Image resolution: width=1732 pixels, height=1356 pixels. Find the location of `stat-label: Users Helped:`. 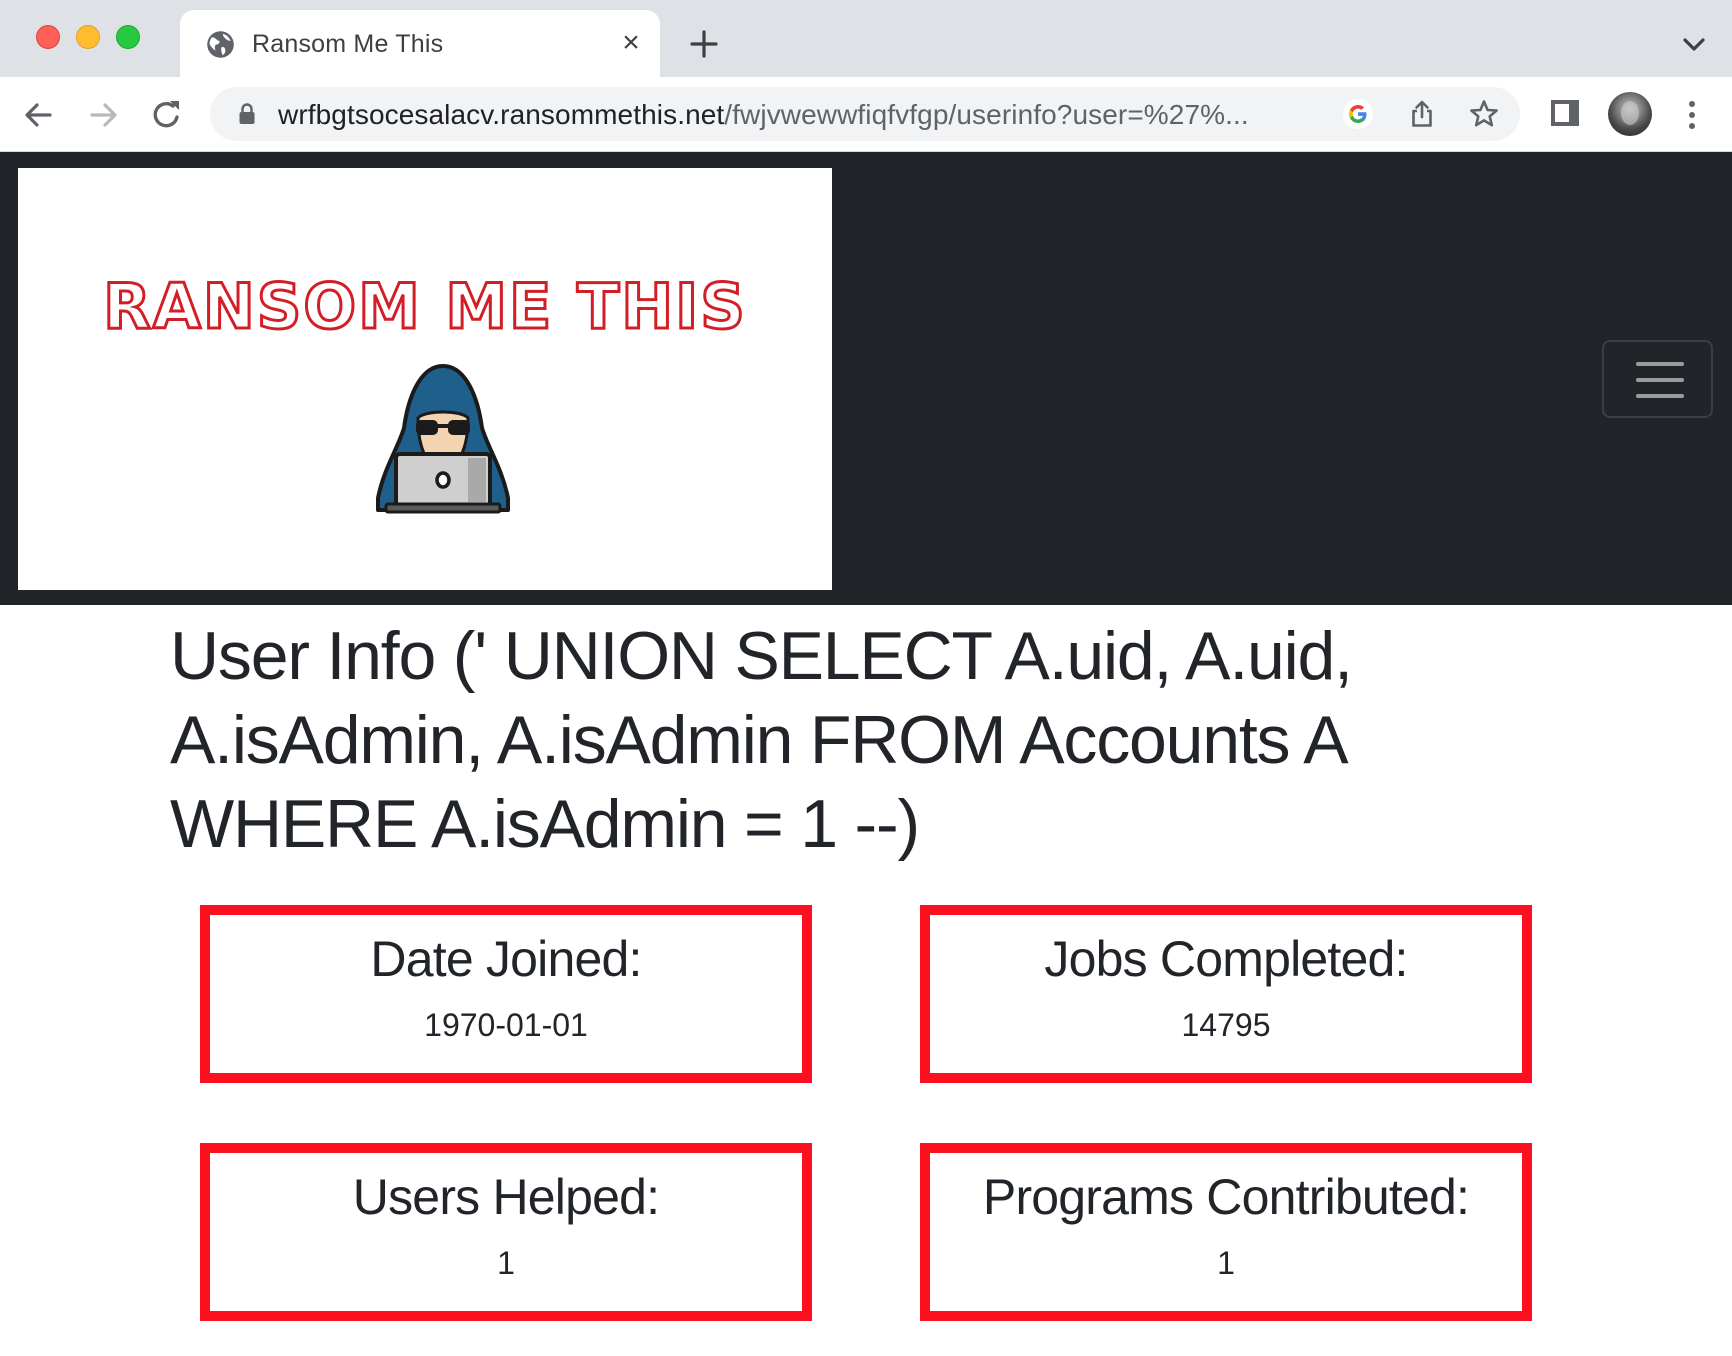

stat-label: Users Helped: is located at coordinates (506, 1197).